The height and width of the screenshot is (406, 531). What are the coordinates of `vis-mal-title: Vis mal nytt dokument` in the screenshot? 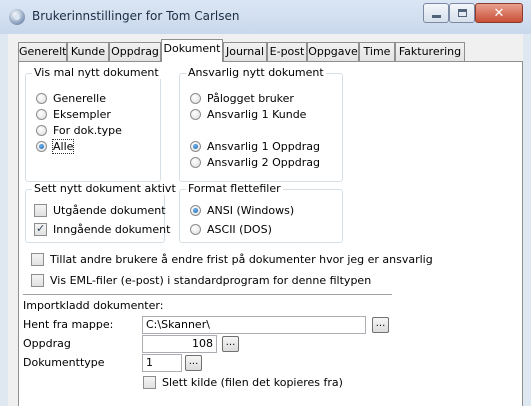 It's located at (96, 72).